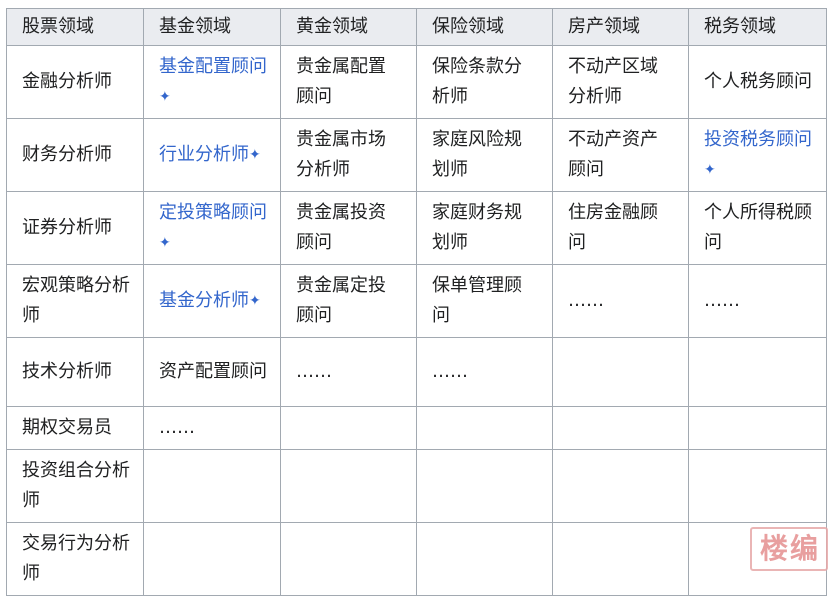 The image size is (832, 596). I want to click on header-tax-field: 税务领域, so click(757, 27).